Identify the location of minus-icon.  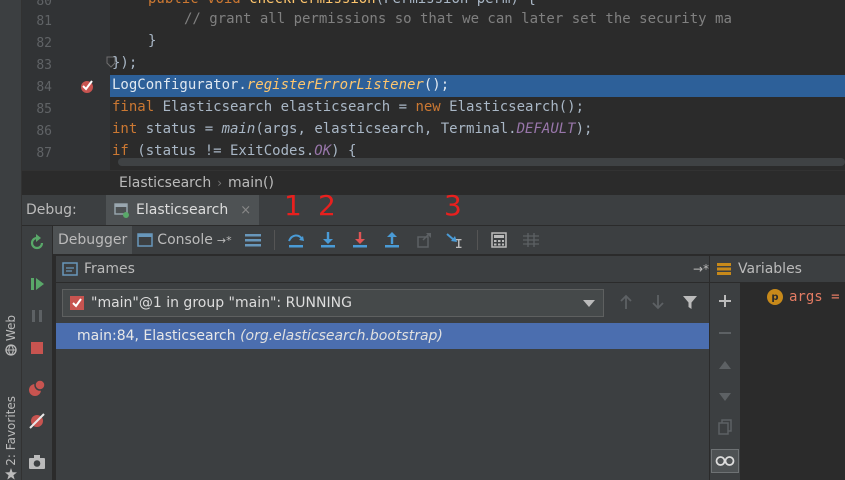
(725, 333).